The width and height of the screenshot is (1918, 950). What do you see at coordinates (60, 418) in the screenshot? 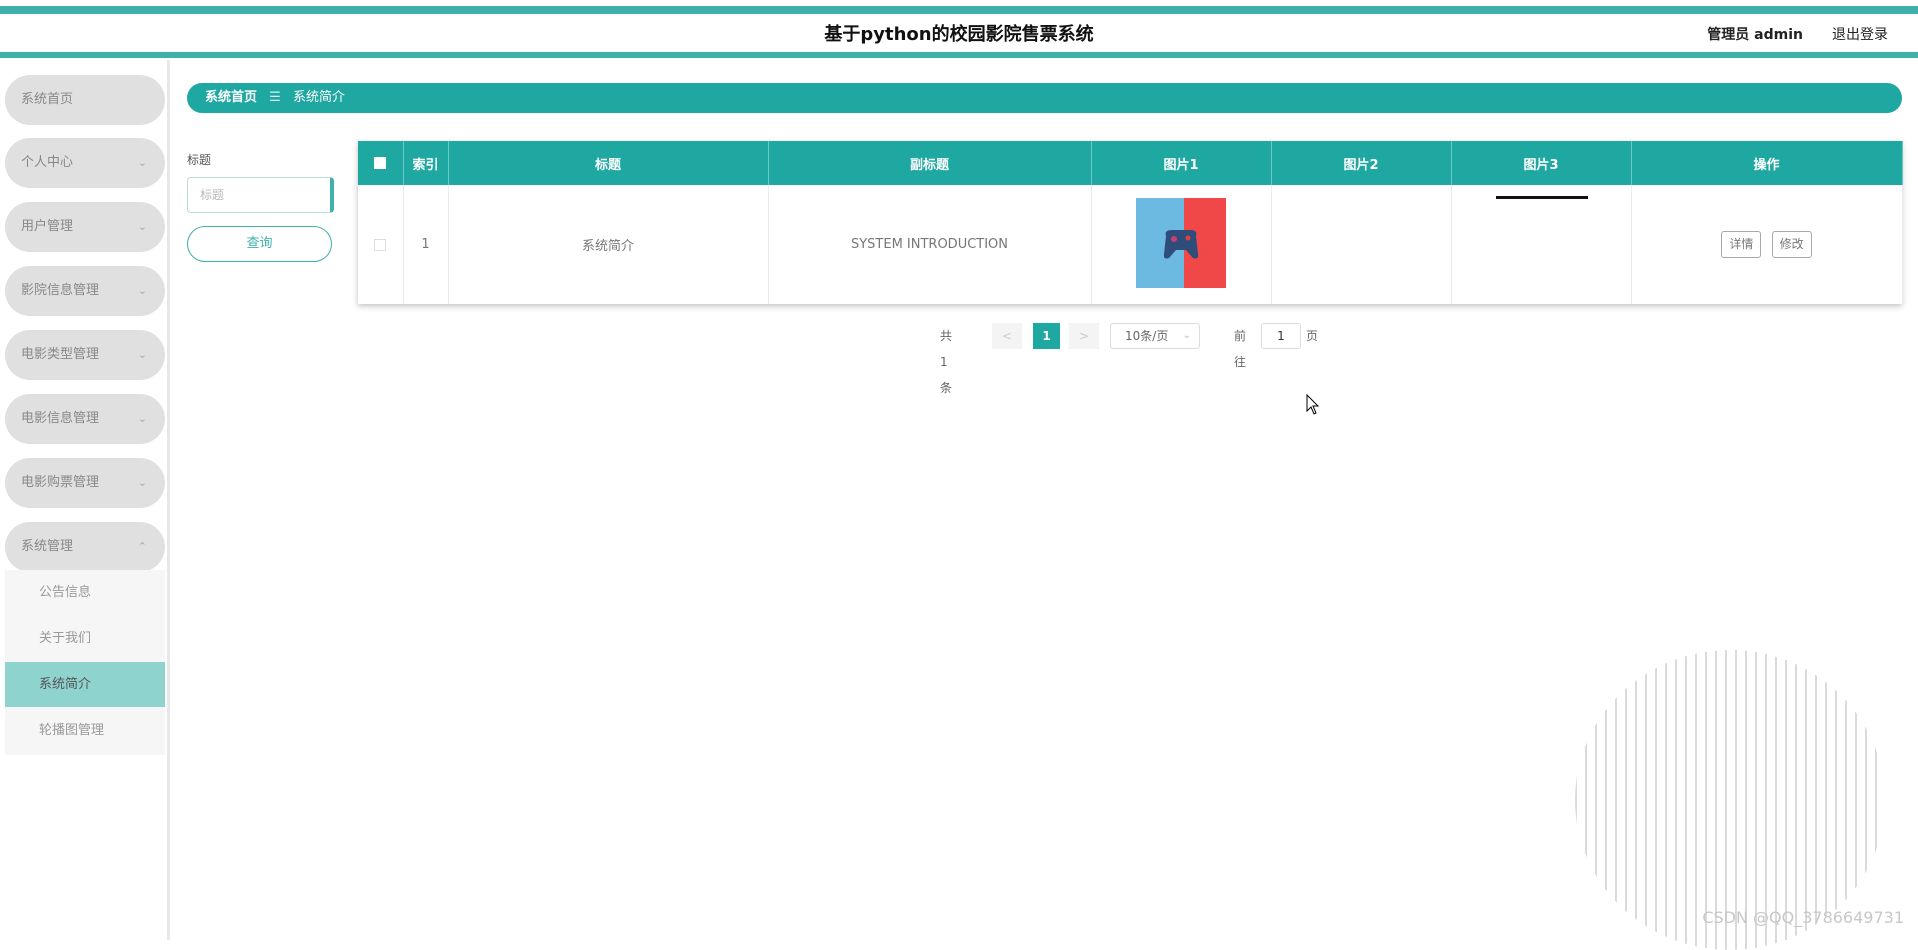
I see `sidebar-item-label: 电影信息管理` at bounding box center [60, 418].